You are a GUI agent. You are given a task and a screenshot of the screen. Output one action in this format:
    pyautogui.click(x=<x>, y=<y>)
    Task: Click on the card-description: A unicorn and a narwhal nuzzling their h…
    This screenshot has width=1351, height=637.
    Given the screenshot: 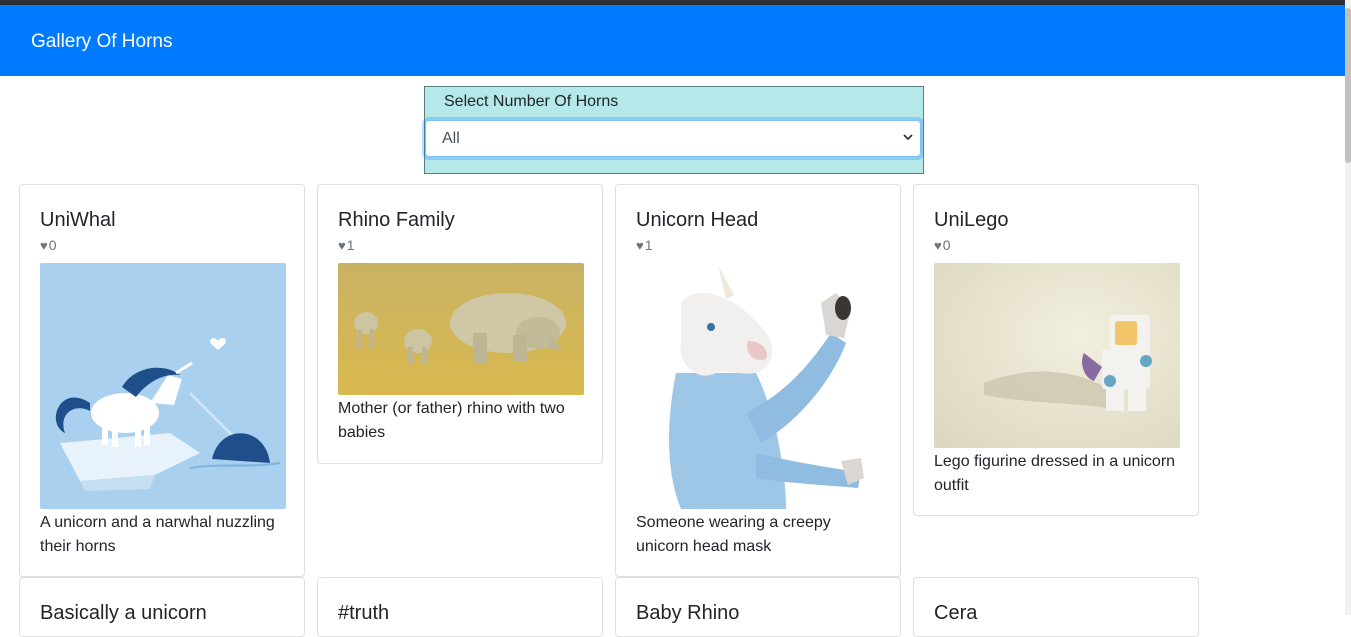 What is the action you would take?
    pyautogui.click(x=157, y=534)
    